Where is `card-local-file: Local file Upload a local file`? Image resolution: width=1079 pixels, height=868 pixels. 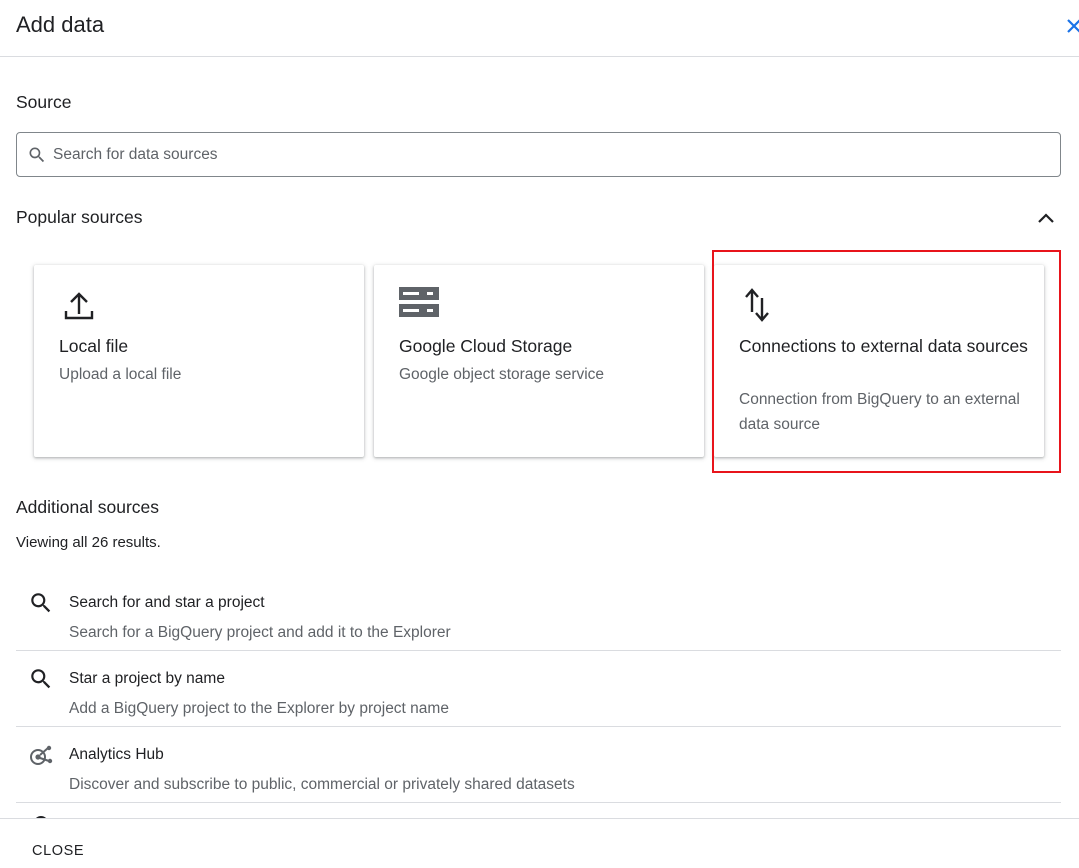 card-local-file: Local file Upload a local file is located at coordinates (199, 361).